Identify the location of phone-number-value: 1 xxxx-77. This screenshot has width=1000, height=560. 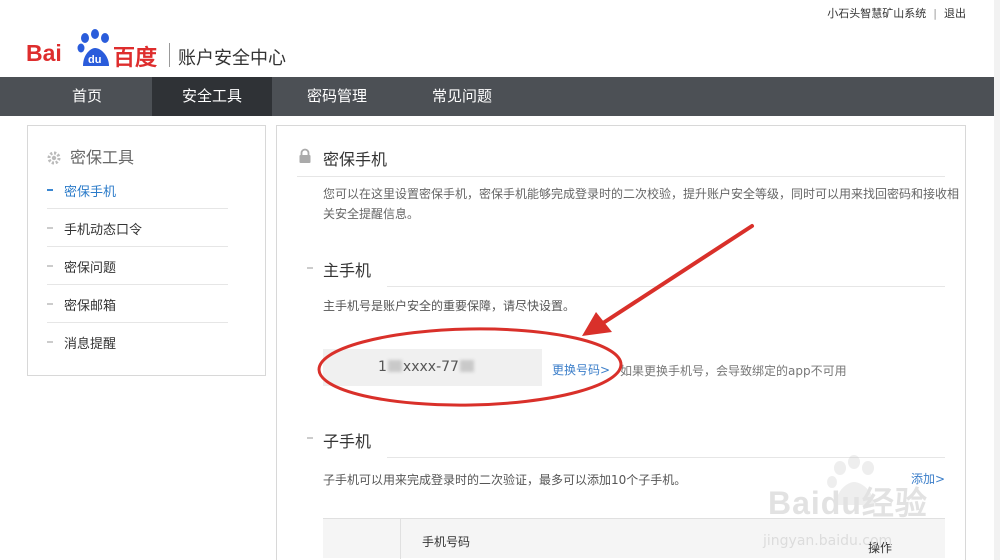
(426, 367).